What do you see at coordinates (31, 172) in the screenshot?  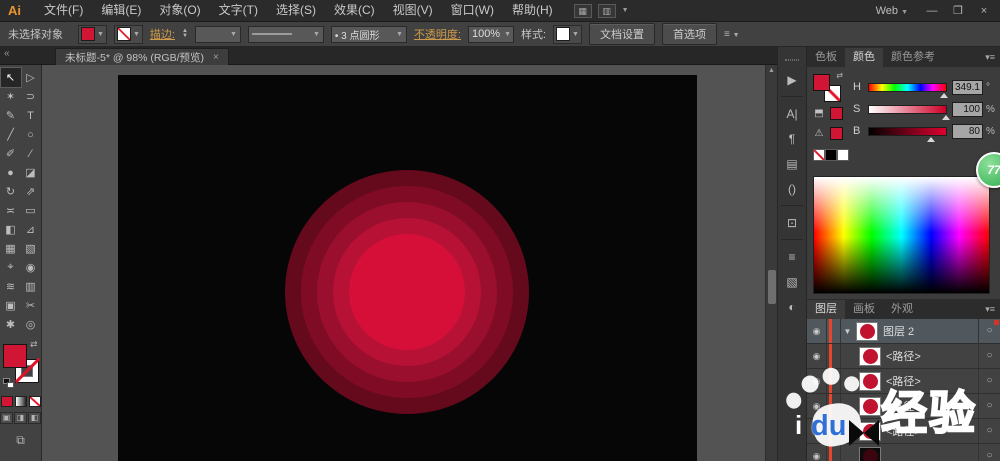 I see `tool-eraser: ◪` at bounding box center [31, 172].